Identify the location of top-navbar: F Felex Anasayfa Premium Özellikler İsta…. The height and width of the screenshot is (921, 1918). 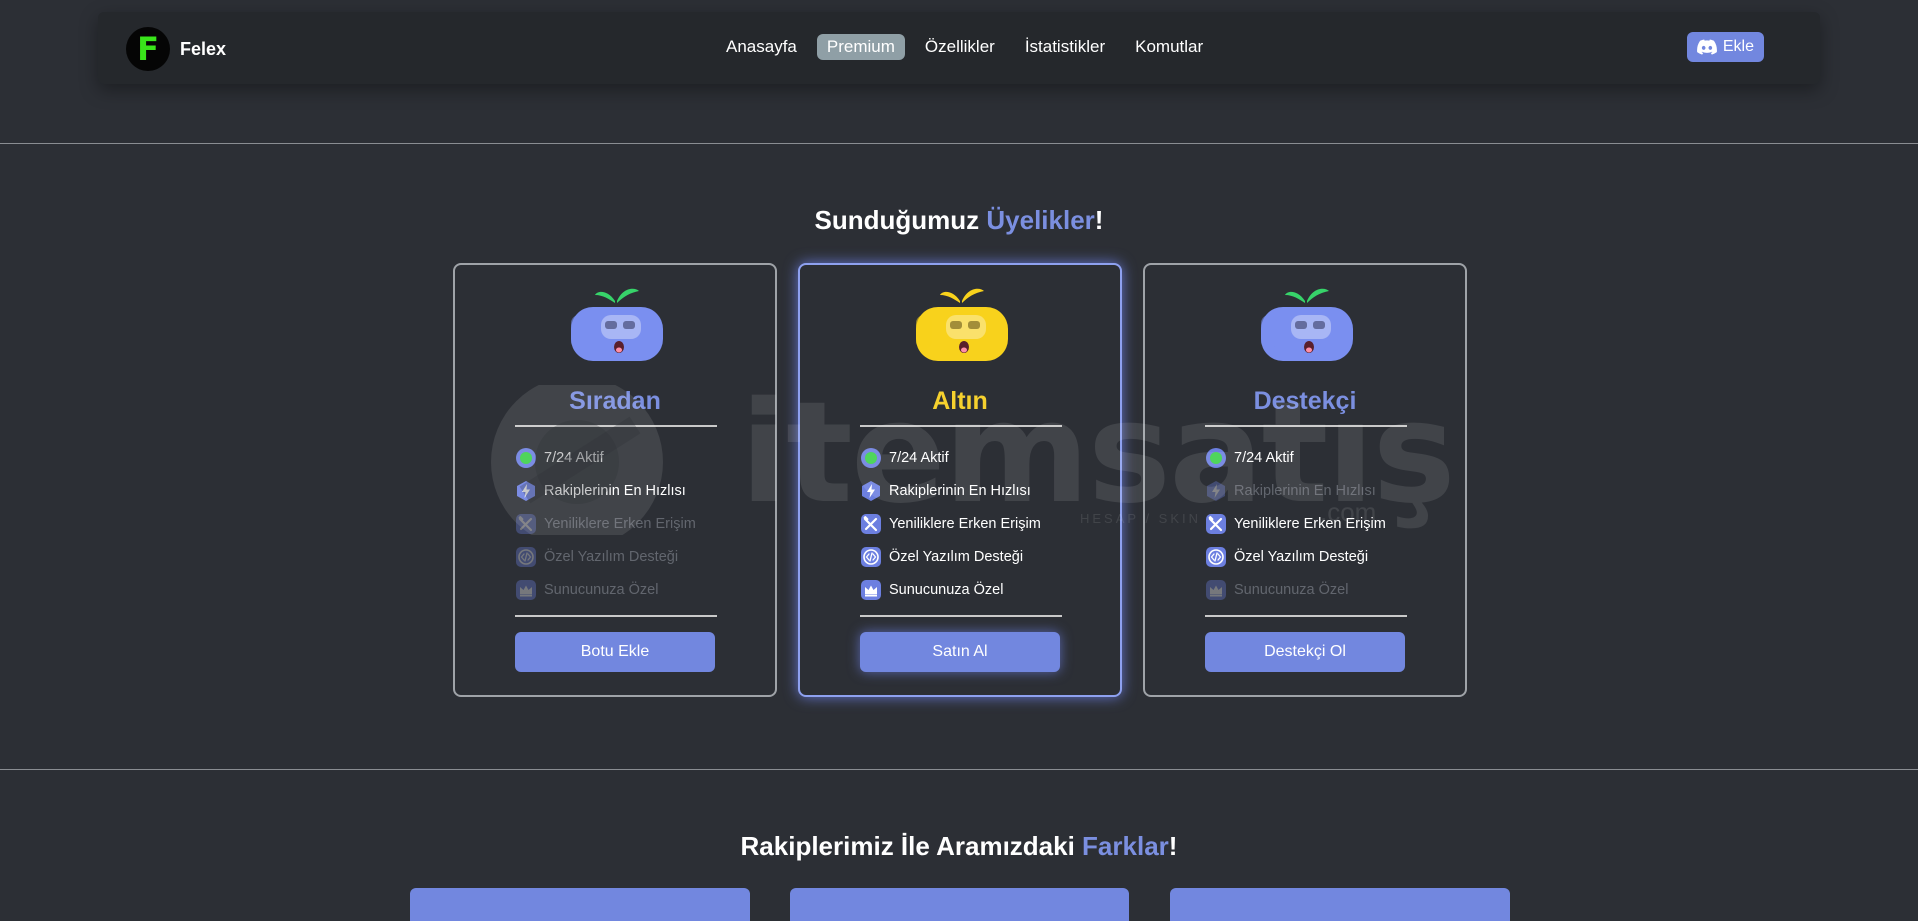
(959, 48).